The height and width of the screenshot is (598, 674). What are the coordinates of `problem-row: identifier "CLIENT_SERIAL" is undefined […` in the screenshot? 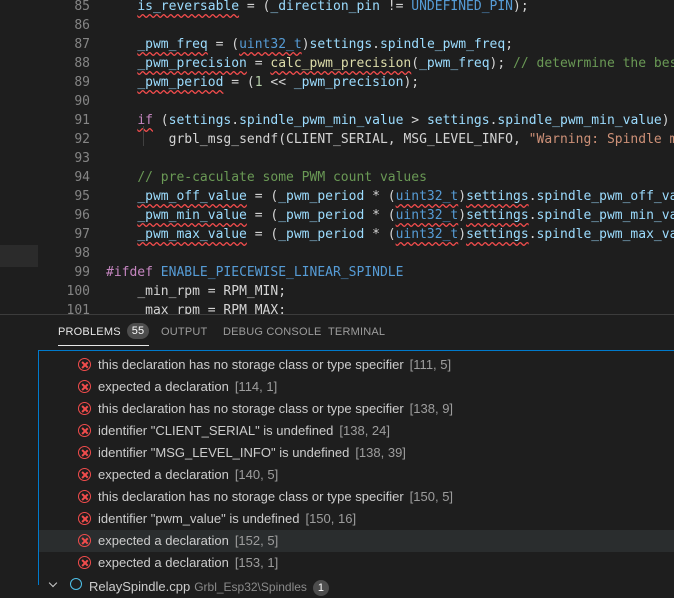 It's located at (356, 431).